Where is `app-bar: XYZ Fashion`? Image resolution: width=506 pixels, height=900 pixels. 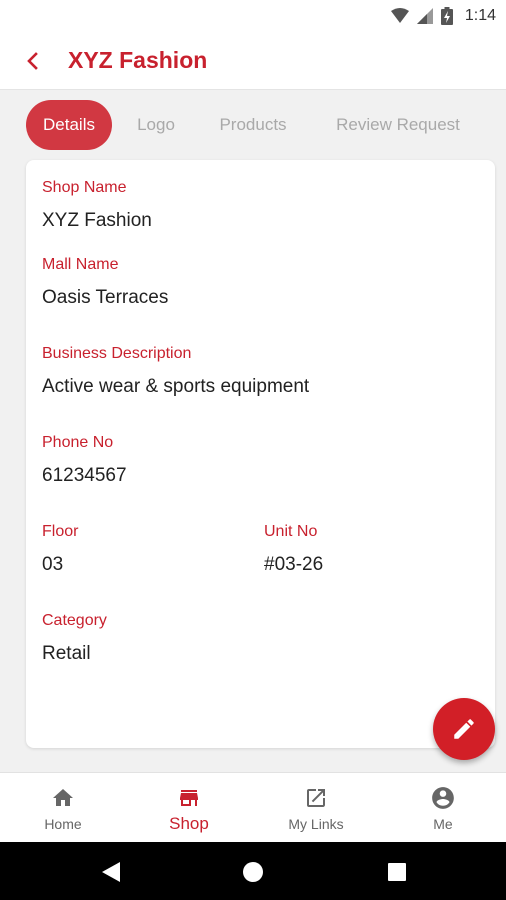
app-bar: XYZ Fashion is located at coordinates (253, 61).